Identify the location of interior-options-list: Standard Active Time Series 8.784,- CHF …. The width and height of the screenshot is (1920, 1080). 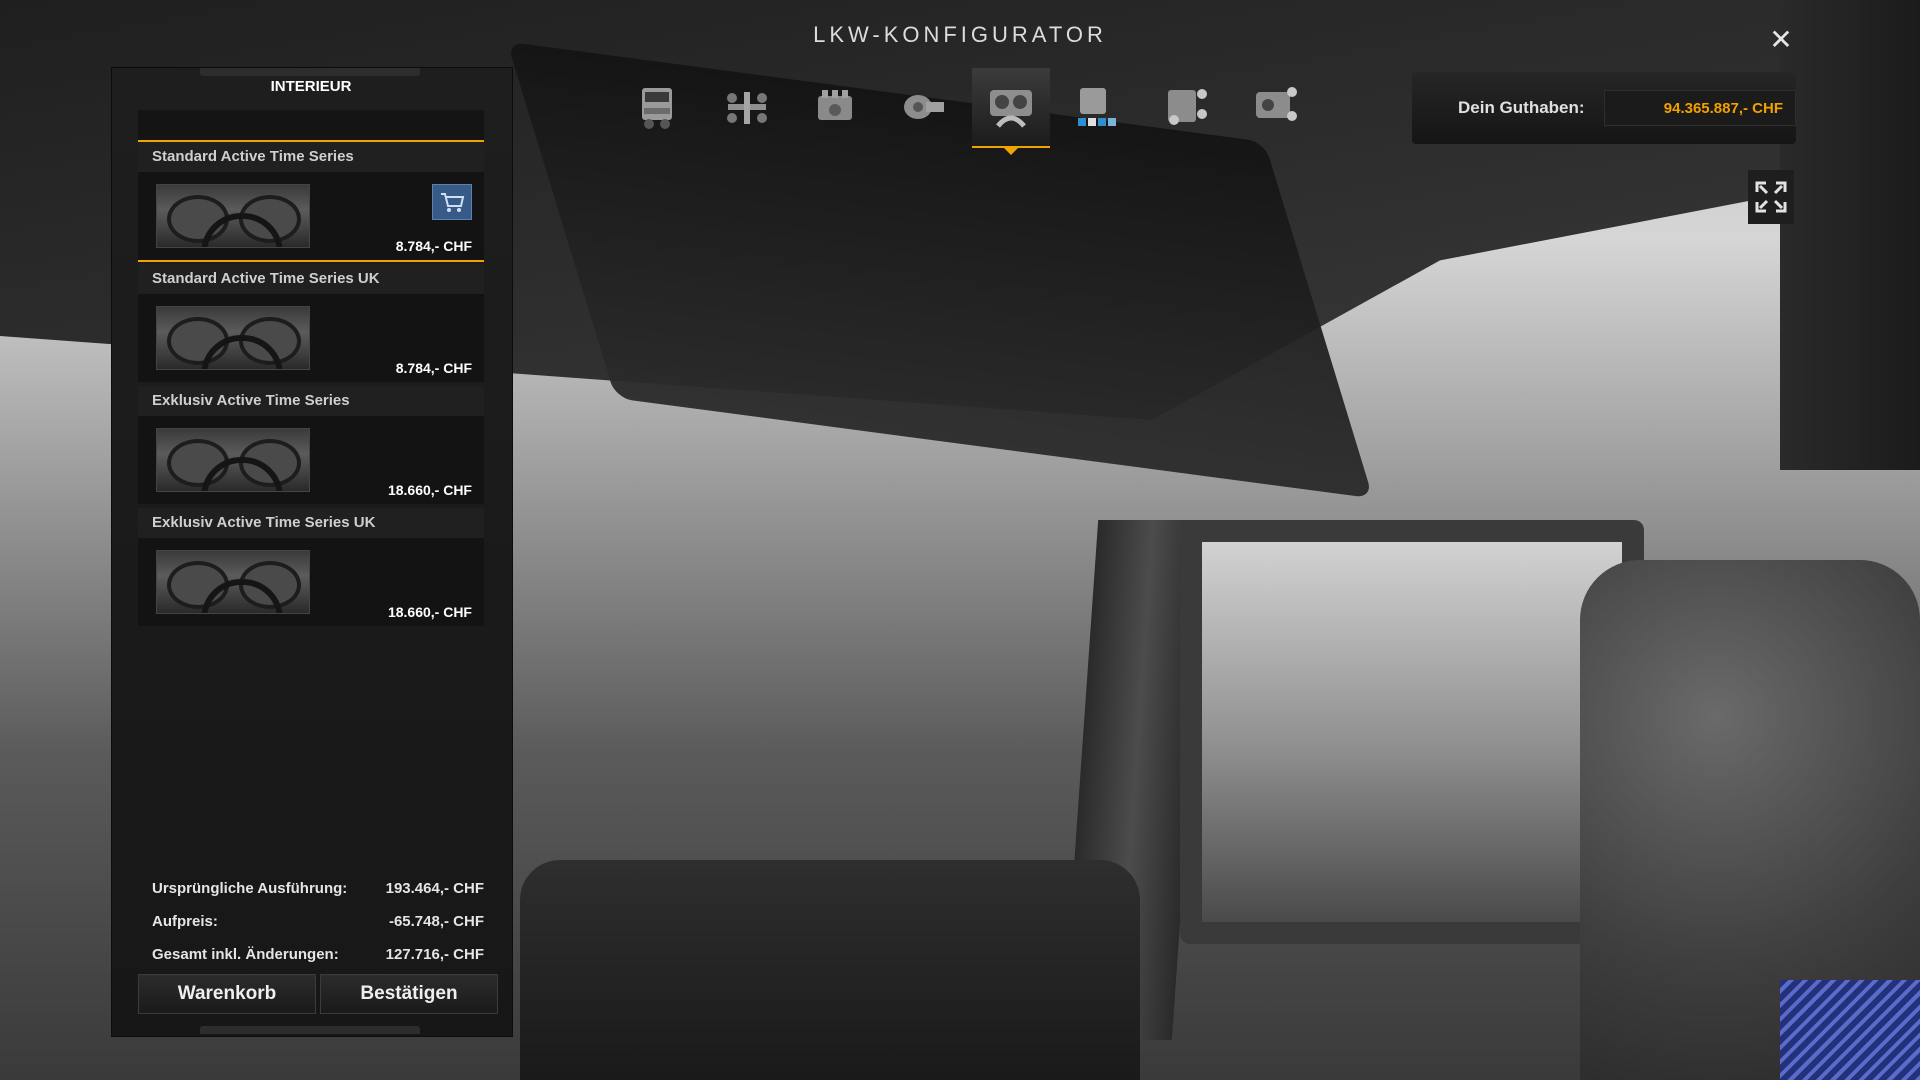
(311, 384).